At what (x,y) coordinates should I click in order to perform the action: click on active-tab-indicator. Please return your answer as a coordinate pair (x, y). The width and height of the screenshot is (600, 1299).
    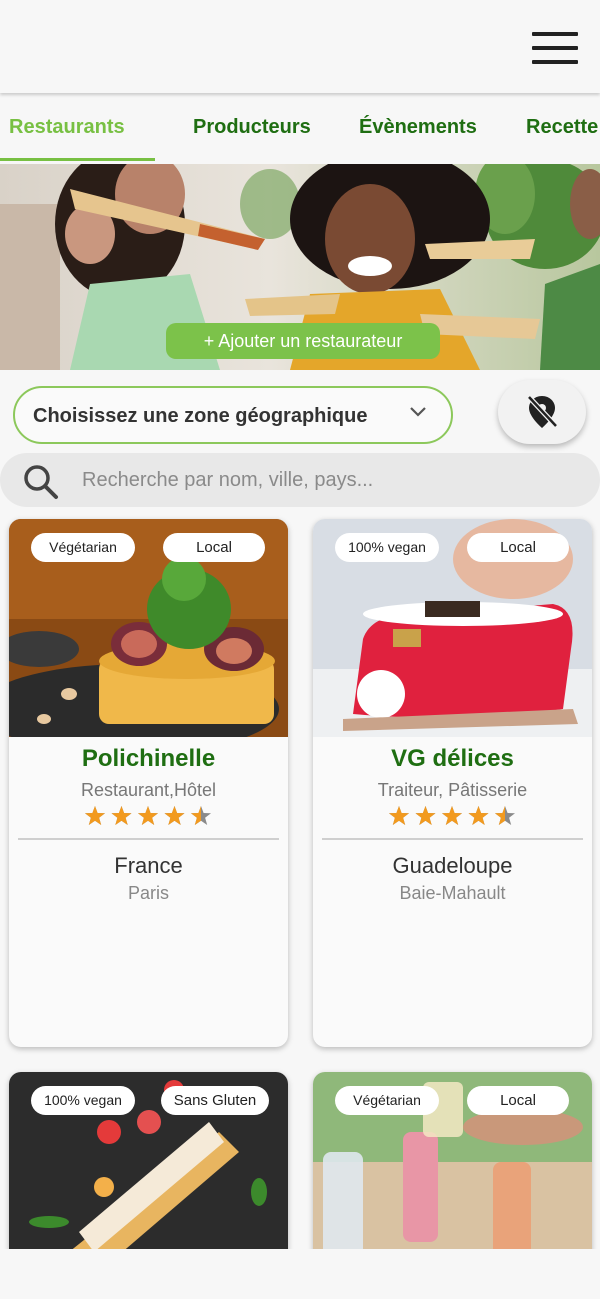
    Looking at the image, I should click on (77, 159).